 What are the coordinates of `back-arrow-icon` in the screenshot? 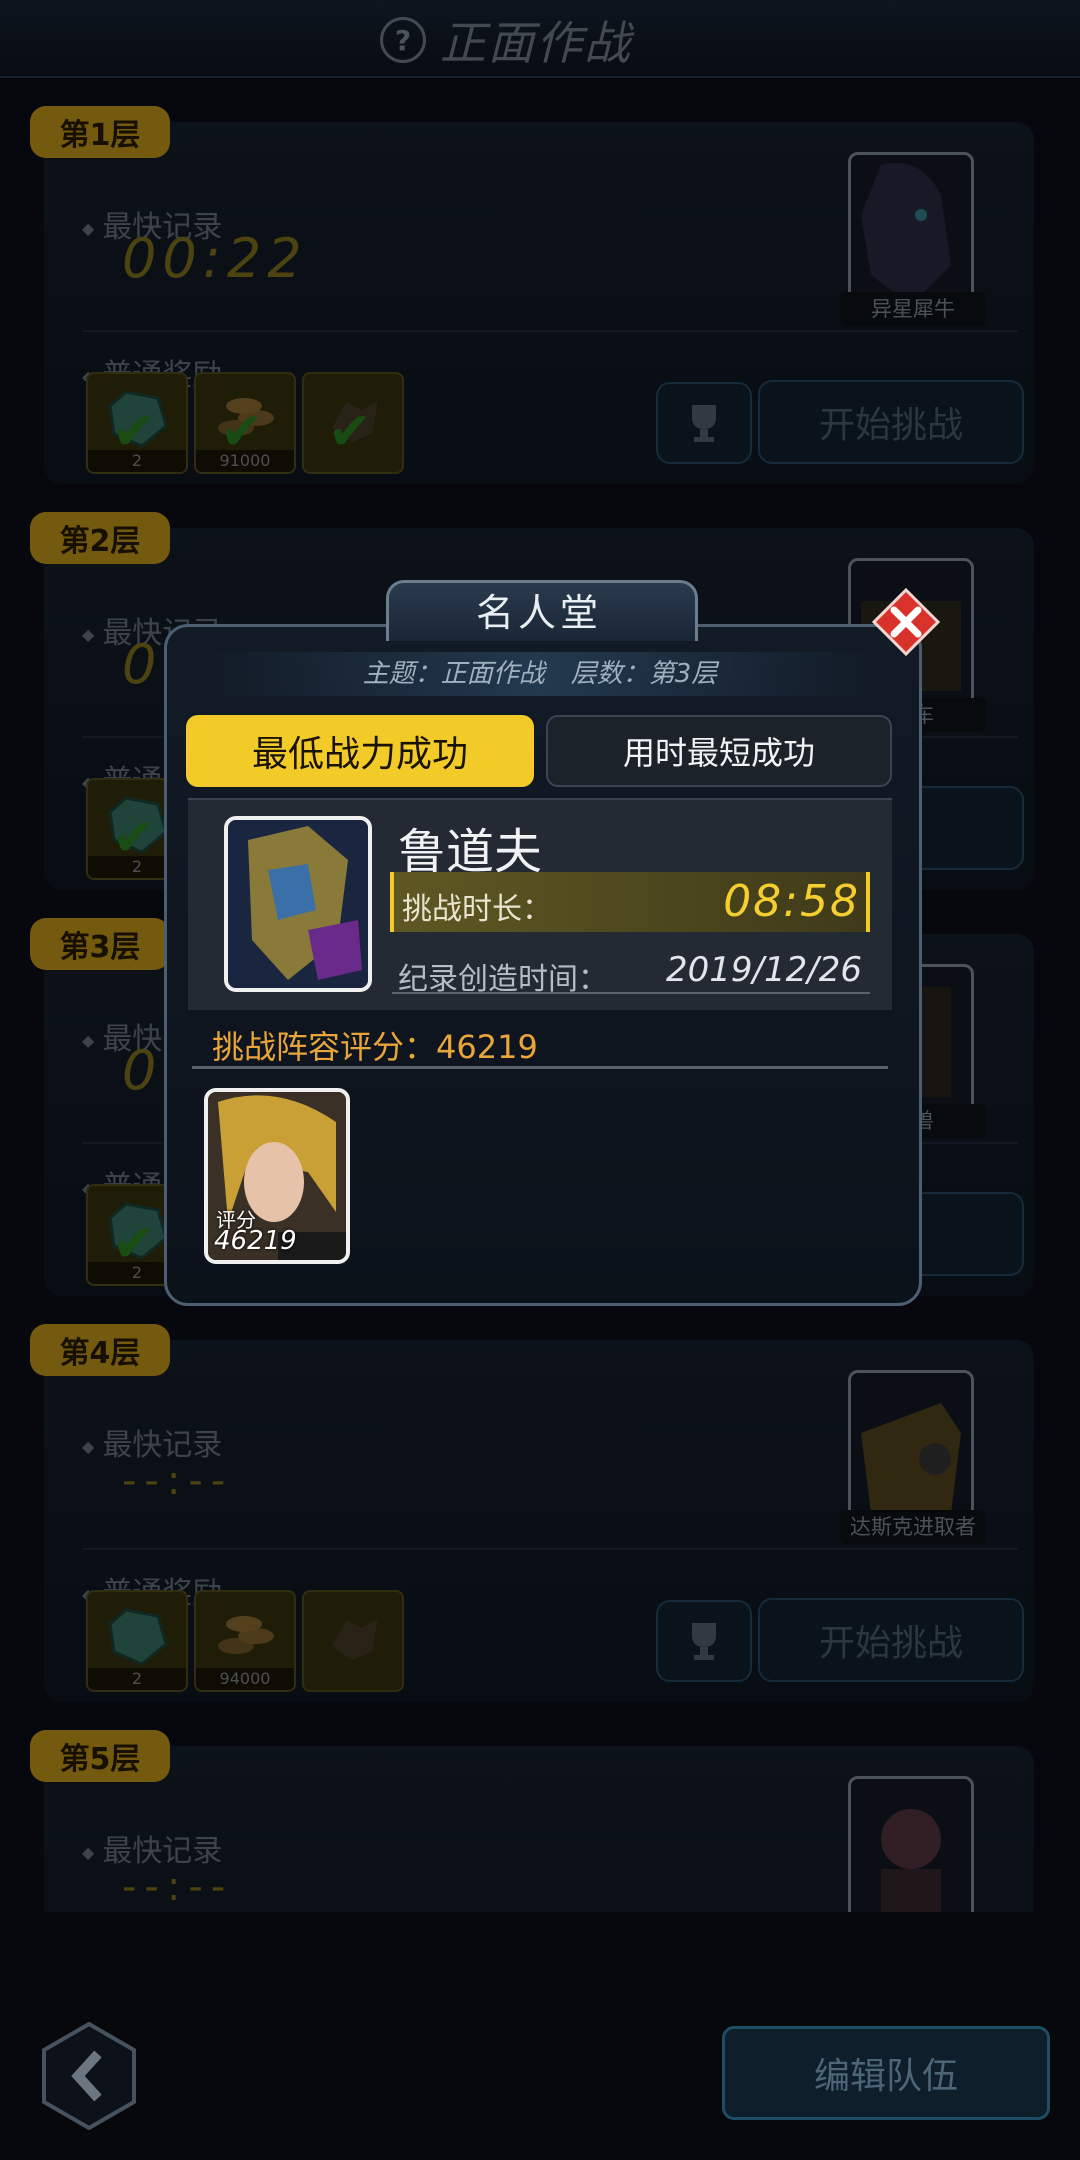 It's located at (89, 2076).